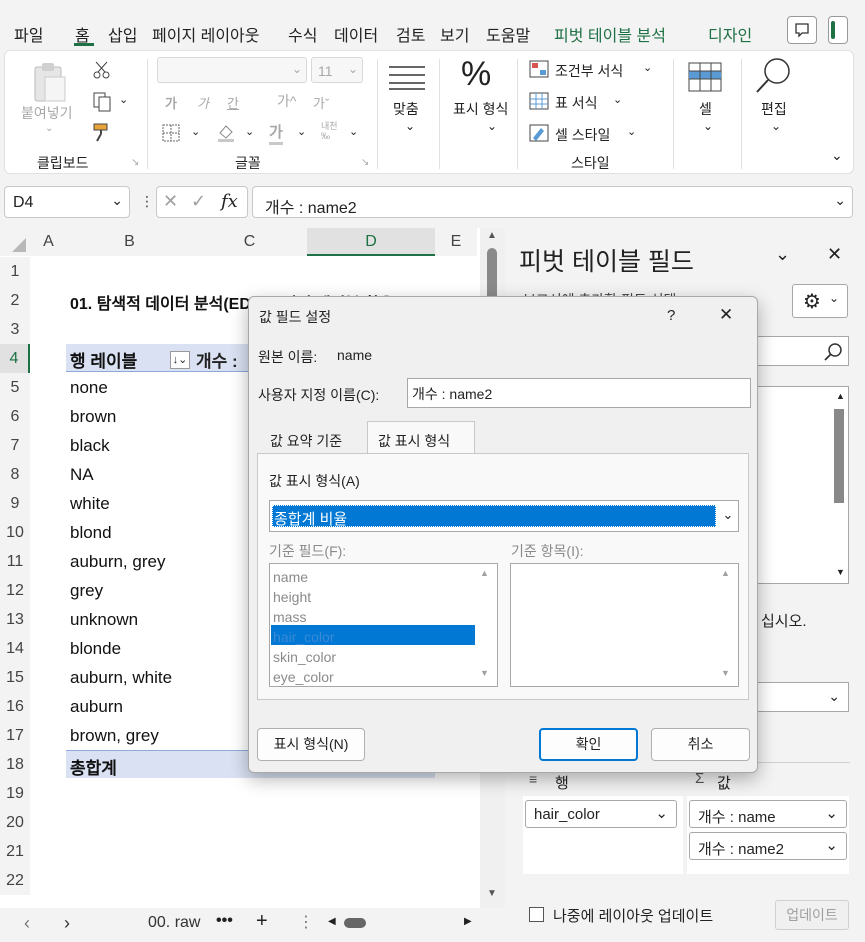 This screenshot has height=942, width=865. What do you see at coordinates (15, 561) in the screenshot?
I see `row-header: 11` at bounding box center [15, 561].